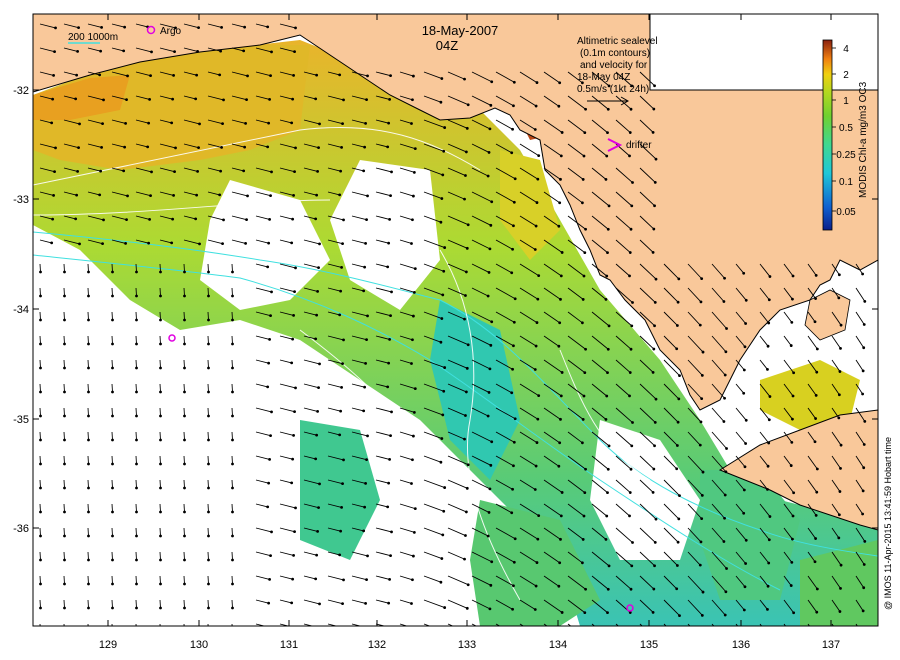 This screenshot has height=660, width=900. What do you see at coordinates (831, 645) in the screenshot?
I see `longitude-tick-label: 137` at bounding box center [831, 645].